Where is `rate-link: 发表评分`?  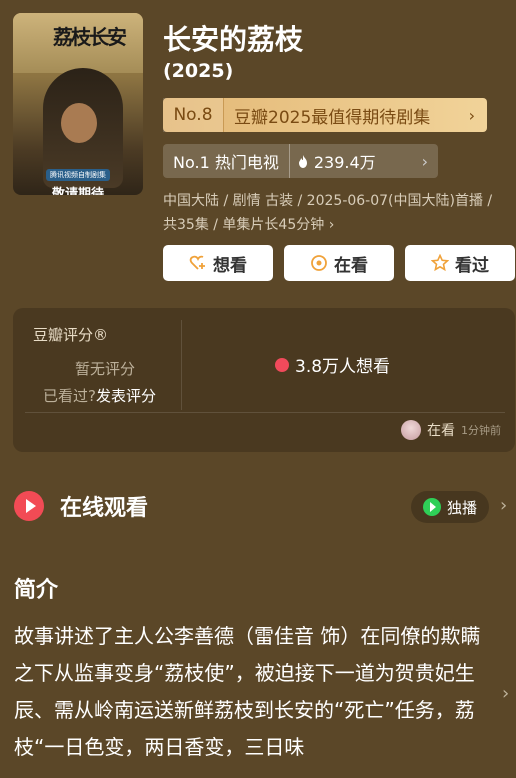
rate-link: 发表评分 is located at coordinates (126, 396).